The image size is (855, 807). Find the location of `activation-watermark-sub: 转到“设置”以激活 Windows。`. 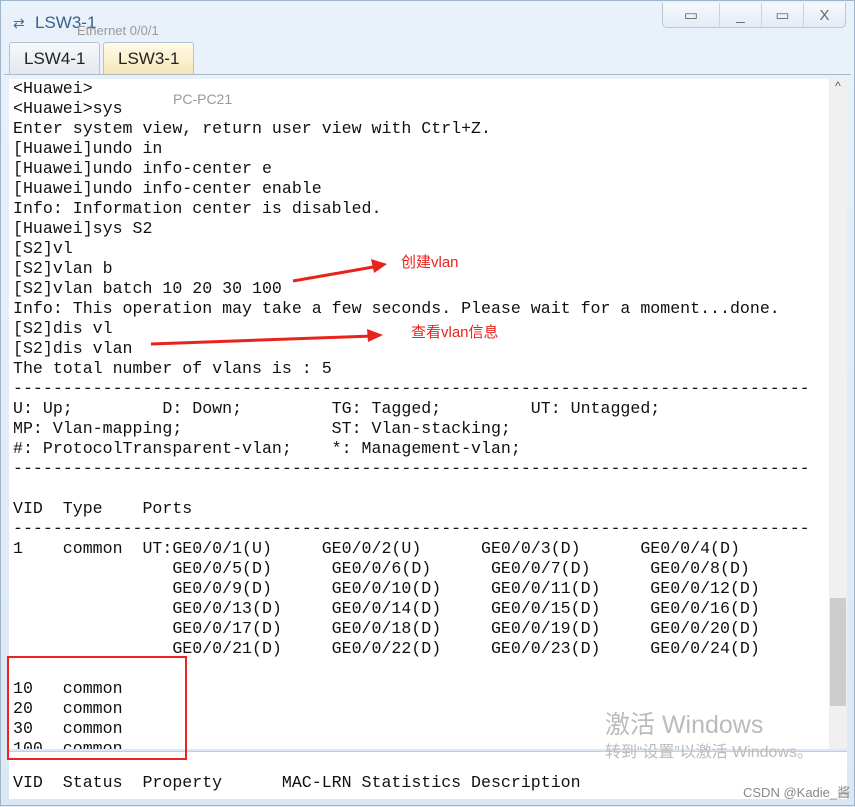

activation-watermark-sub: 转到“设置”以激活 Windows。 is located at coordinates (709, 752).